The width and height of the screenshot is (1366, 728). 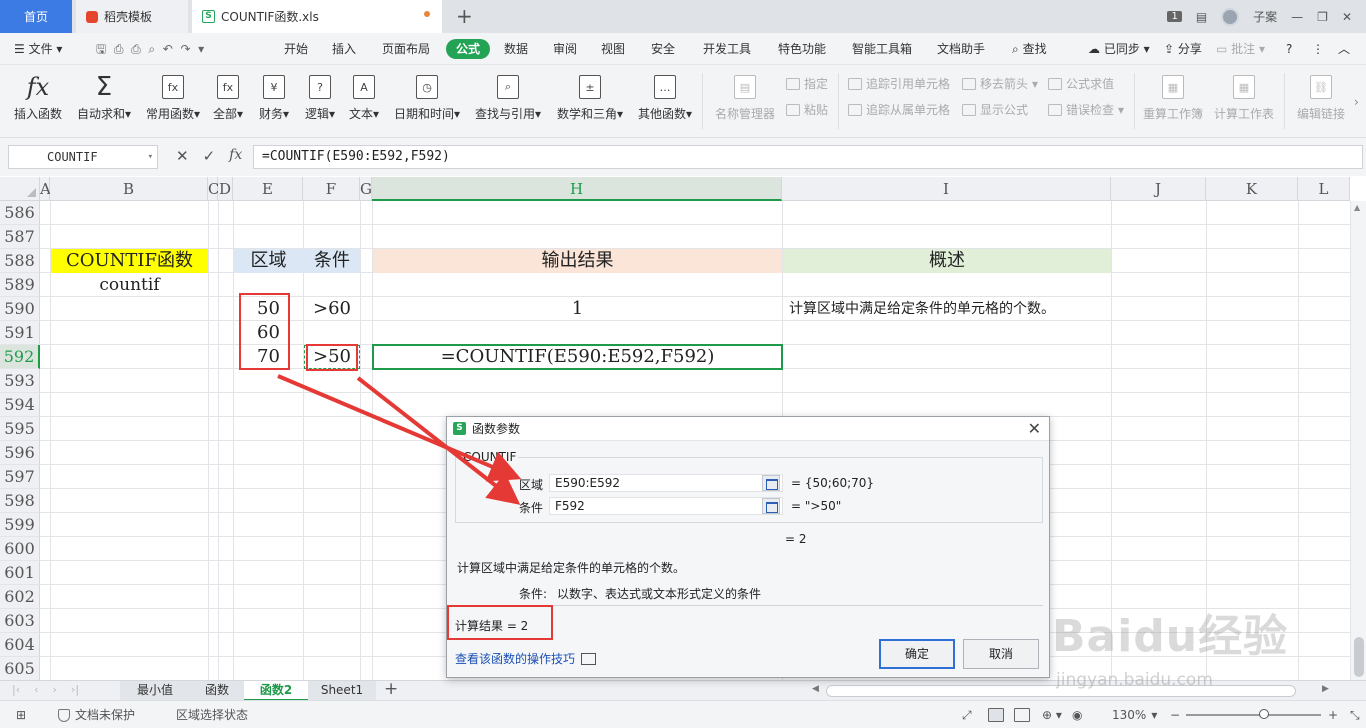 What do you see at coordinates (268, 261) in the screenshot?
I see `cell-e588: 区域` at bounding box center [268, 261].